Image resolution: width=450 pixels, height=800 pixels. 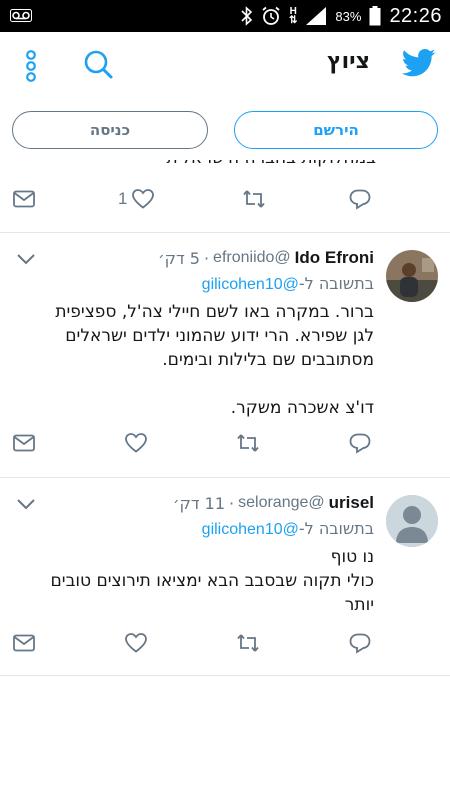 What do you see at coordinates (281, 503) in the screenshot?
I see `author-handle: @selorange` at bounding box center [281, 503].